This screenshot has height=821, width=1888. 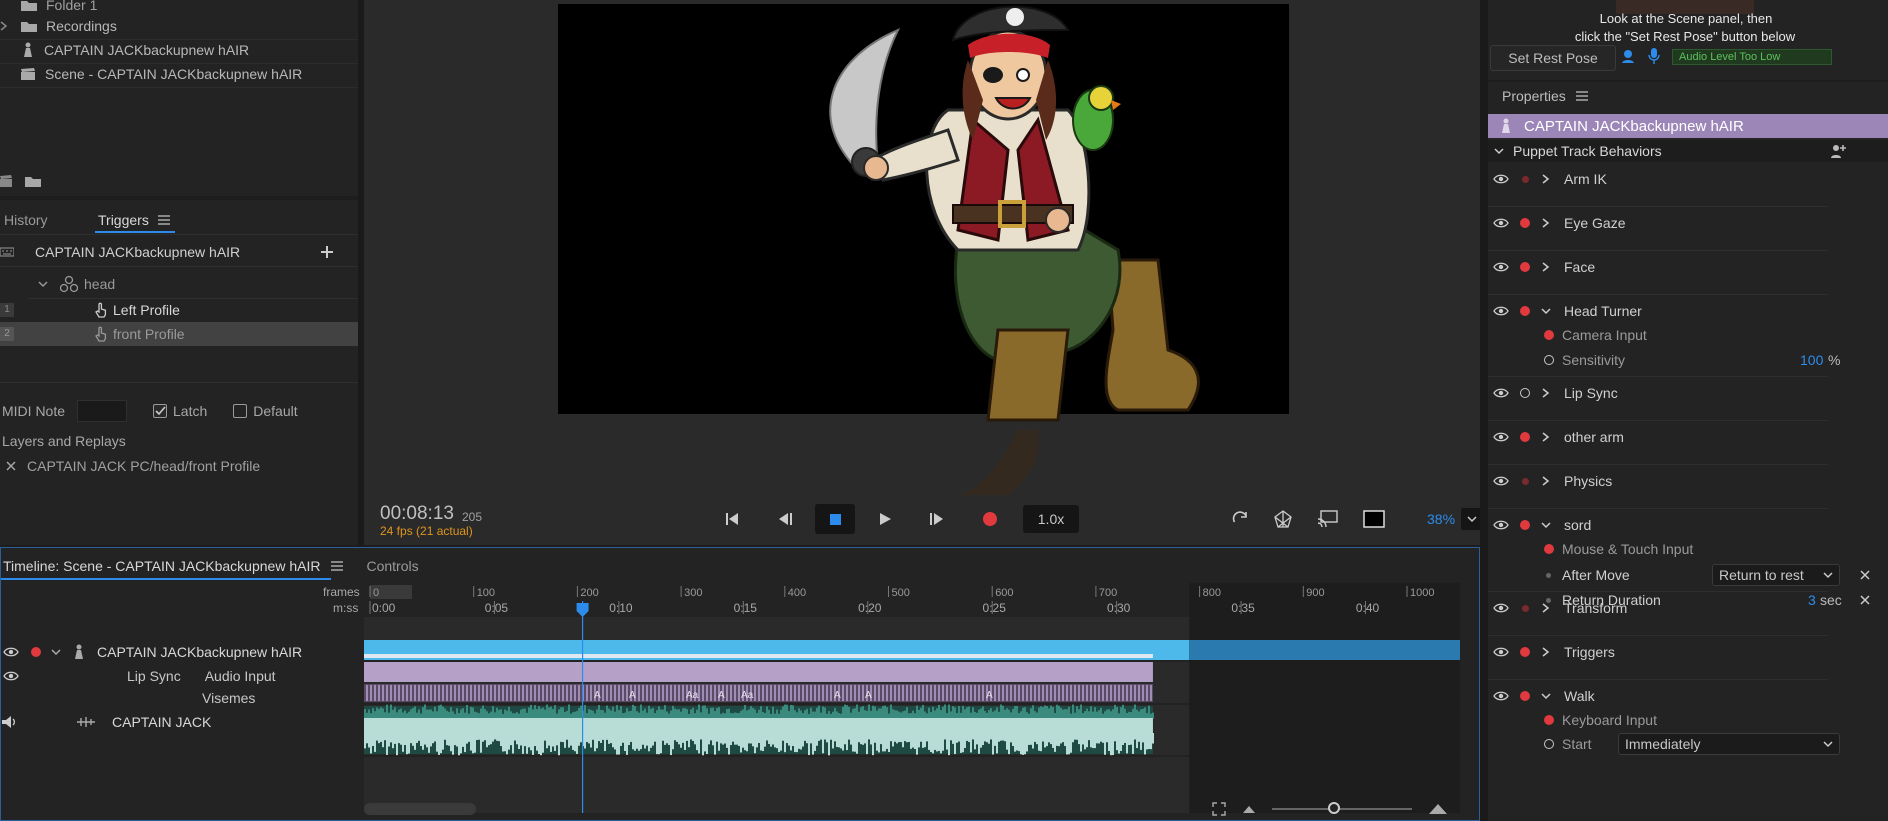 I want to click on stop-button, so click(x=835, y=519).